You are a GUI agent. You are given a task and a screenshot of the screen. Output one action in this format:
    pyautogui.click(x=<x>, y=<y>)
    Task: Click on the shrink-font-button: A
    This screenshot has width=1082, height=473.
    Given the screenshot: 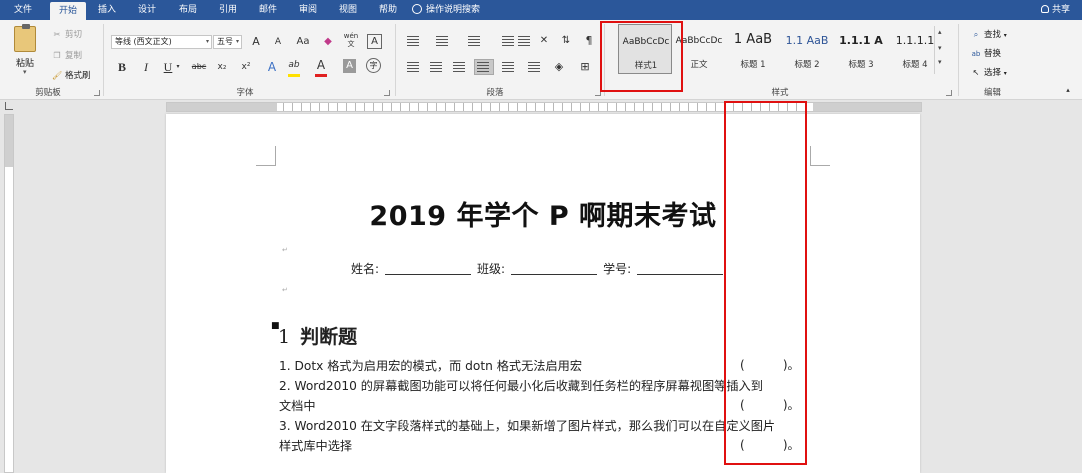 What is the action you would take?
    pyautogui.click(x=278, y=42)
    